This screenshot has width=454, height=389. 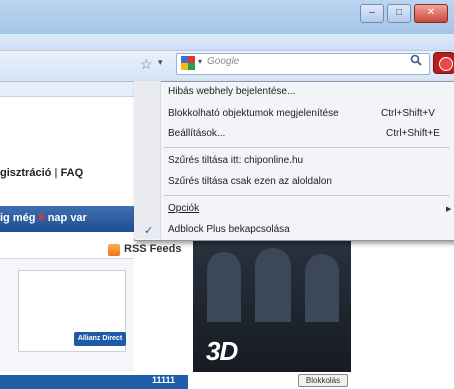 What do you see at coordinates (431, 13) in the screenshot?
I see `close-button: ✕` at bounding box center [431, 13].